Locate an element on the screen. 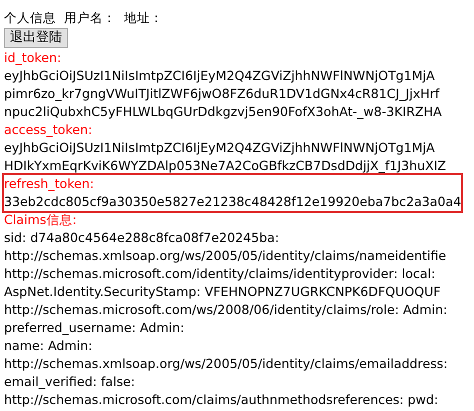 This screenshot has height=411, width=474. token-text: http://schemas.microsoft.com/claims/authnmethodsreferences: pwd: is located at coordinates (221, 400).